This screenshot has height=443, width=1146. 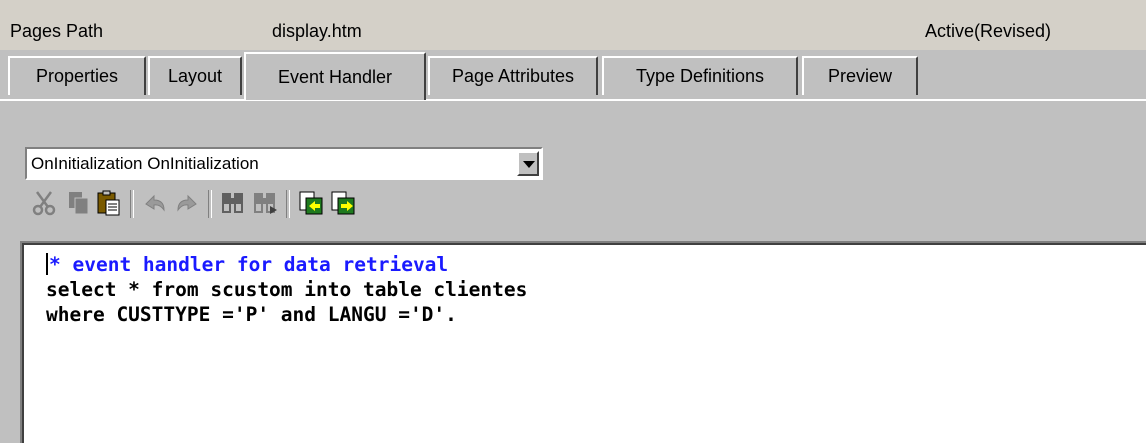 I want to click on paste-icon, so click(x=109, y=203).